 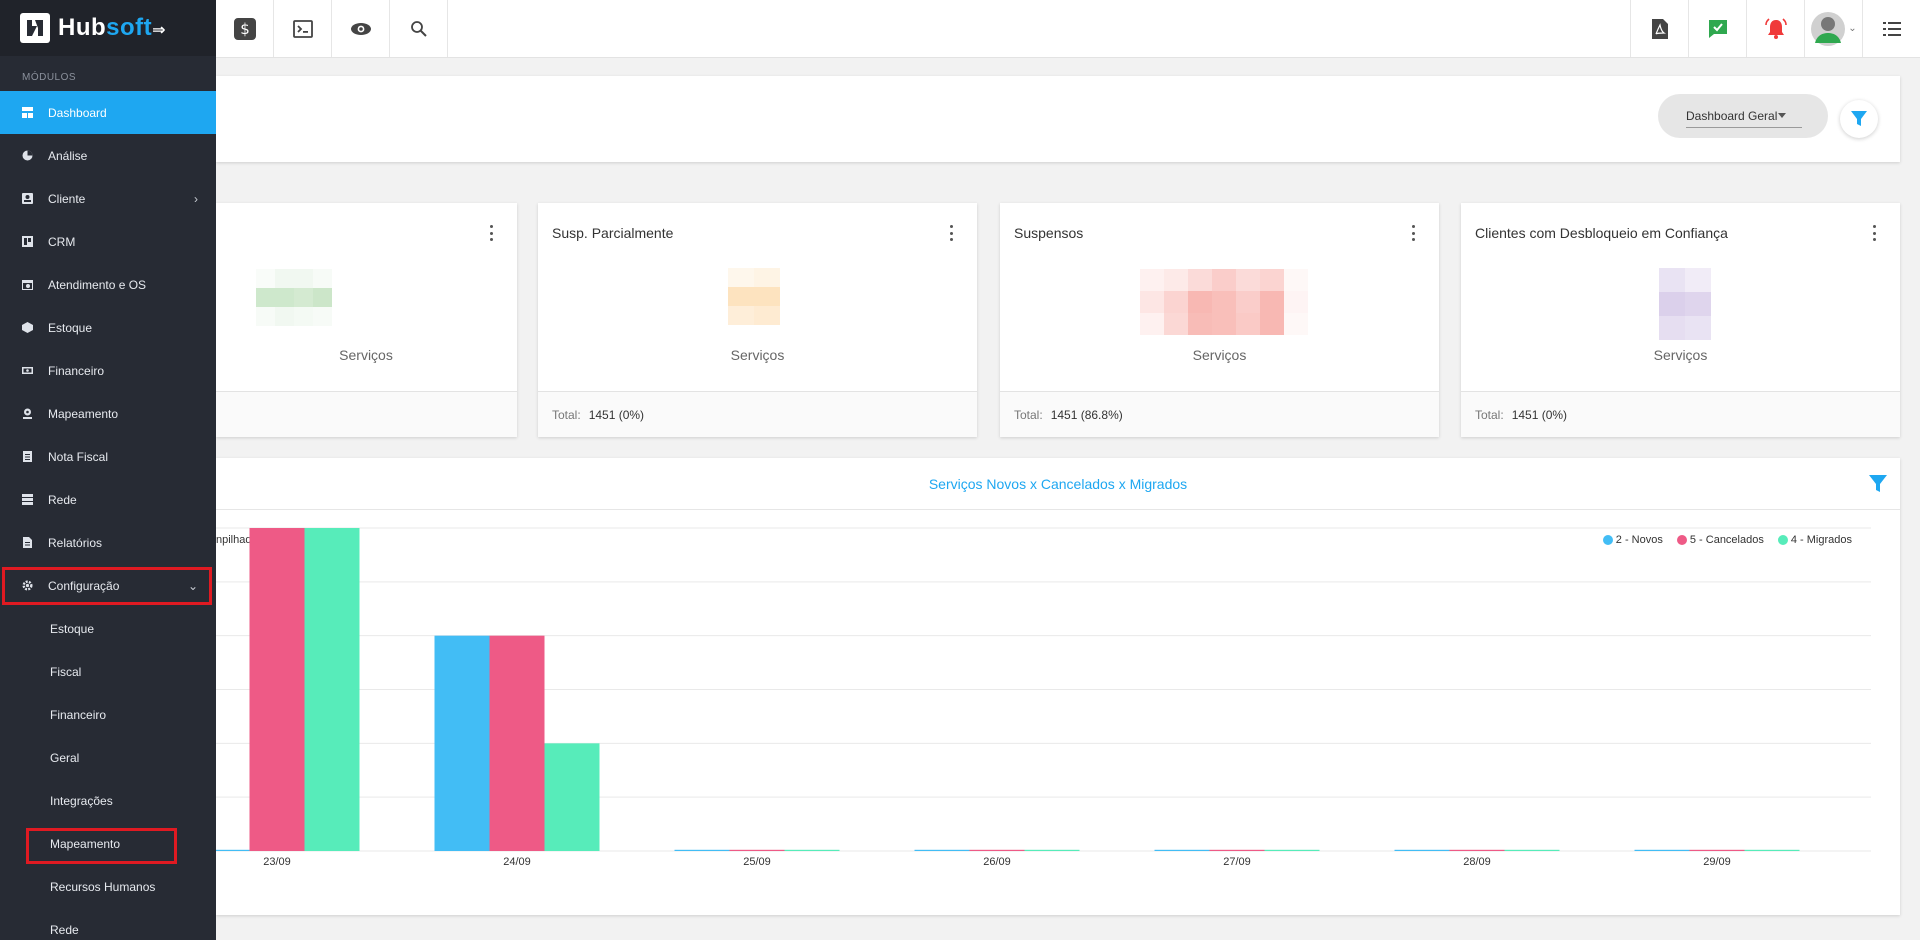 What do you see at coordinates (1859, 119) in the screenshot?
I see `dashboard-filter-button` at bounding box center [1859, 119].